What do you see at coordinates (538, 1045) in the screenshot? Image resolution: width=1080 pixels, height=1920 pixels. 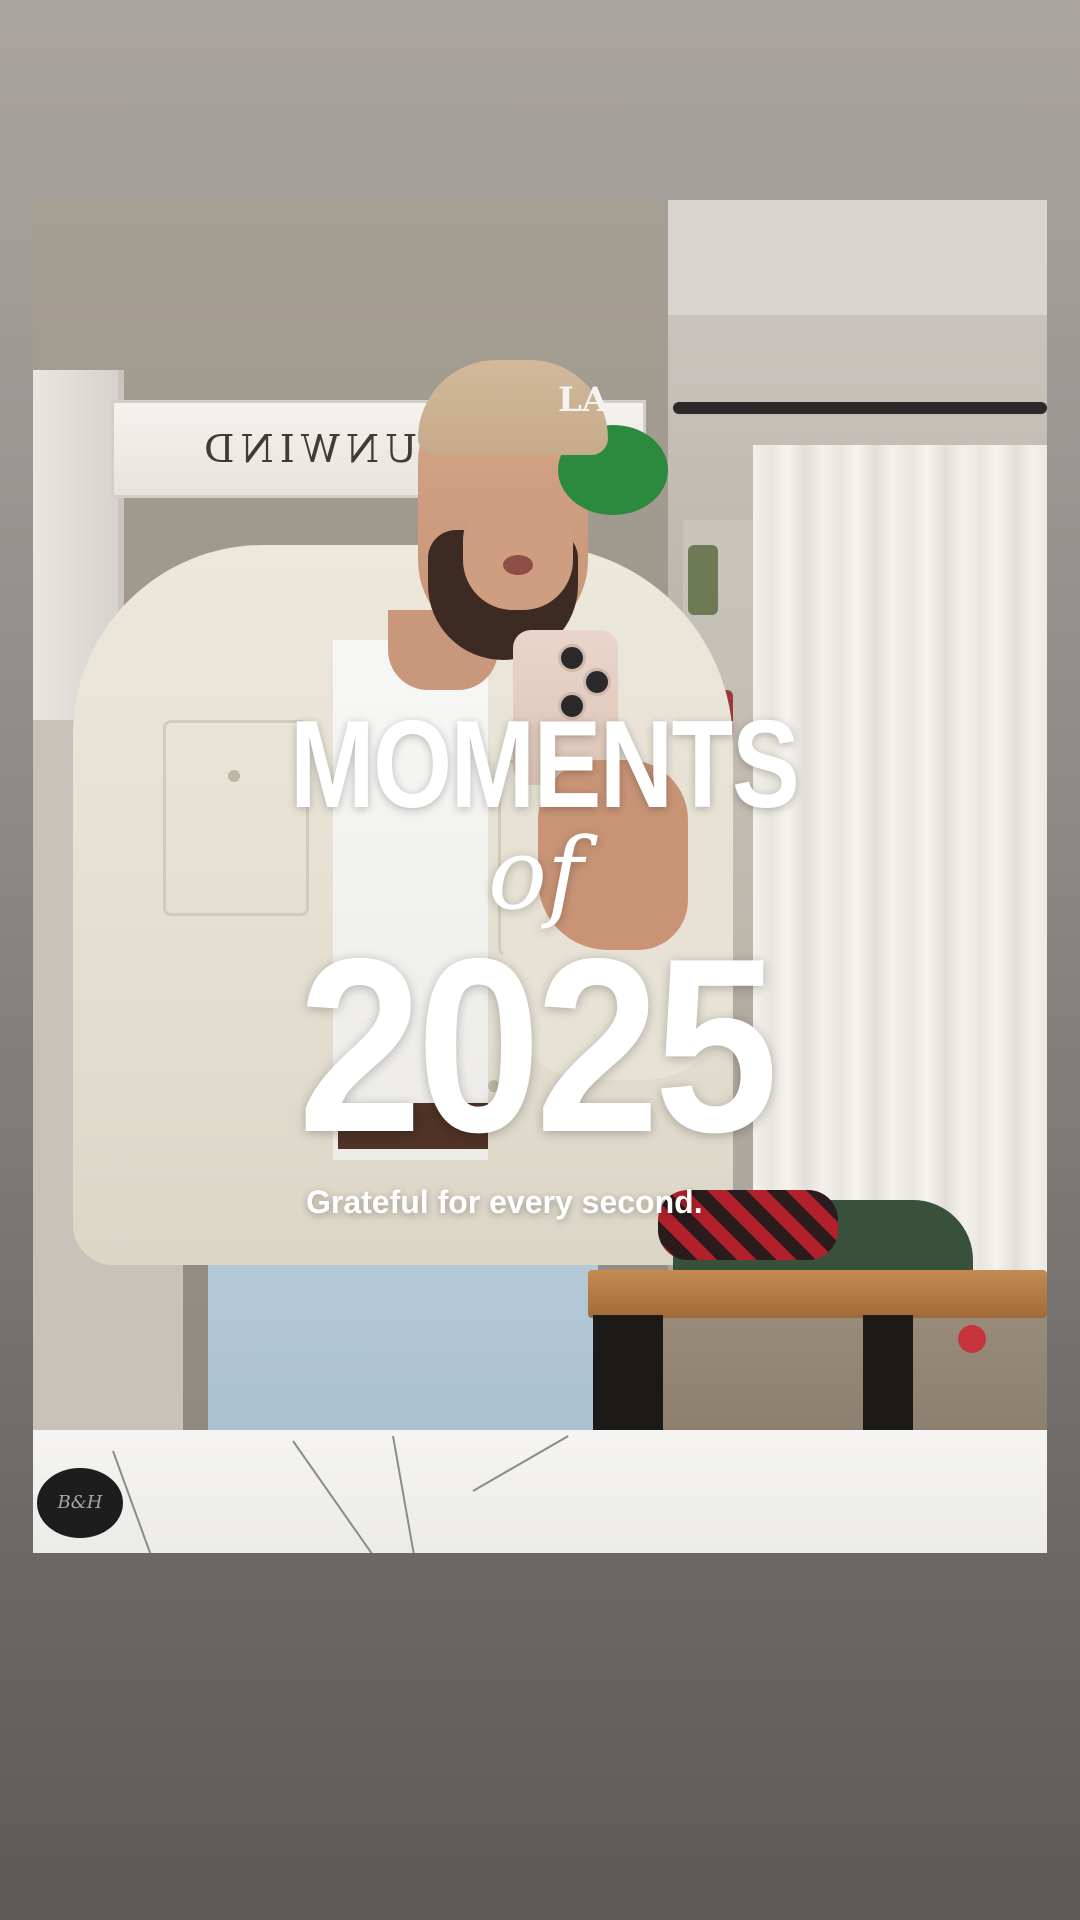 I see `title-year: 2025` at bounding box center [538, 1045].